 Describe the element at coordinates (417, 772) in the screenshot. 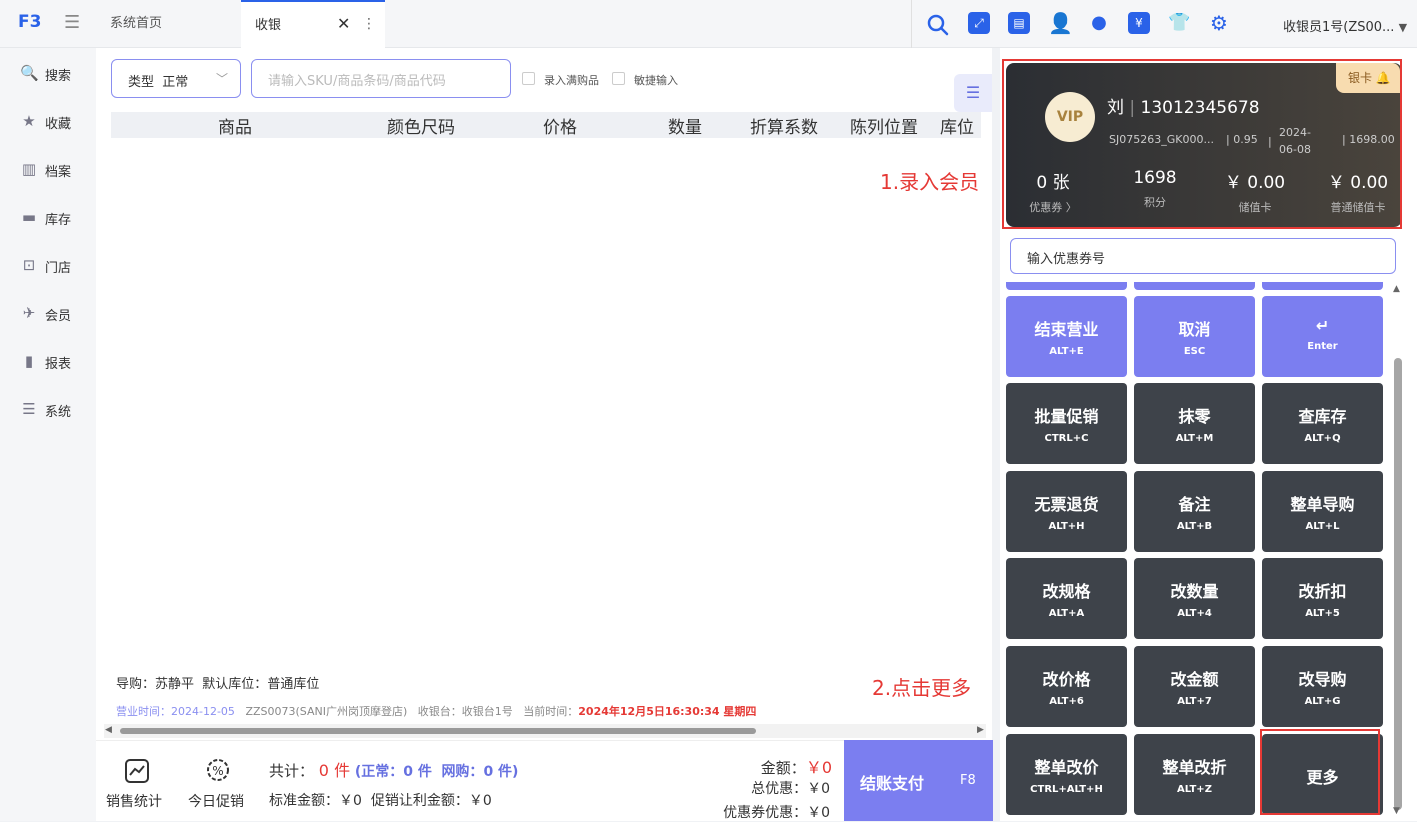

I see `normal-count: 0 件` at that location.